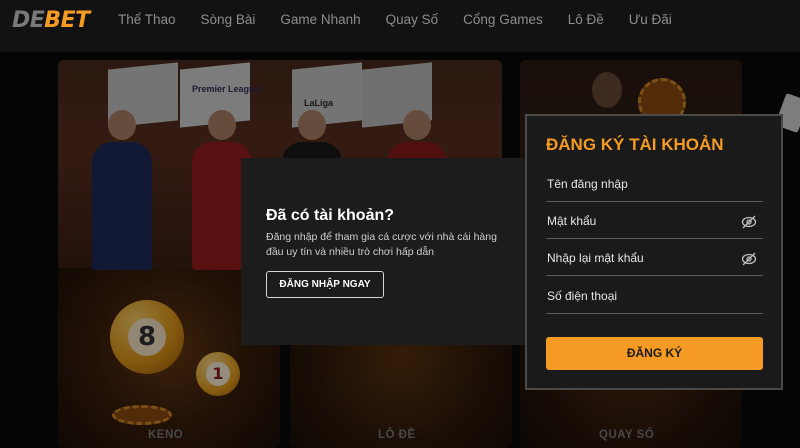 Image resolution: width=800 pixels, height=448 pixels. Describe the element at coordinates (654, 261) in the screenshot. I see `confirm-password-field: Nhập lại mật khẩu` at that location.